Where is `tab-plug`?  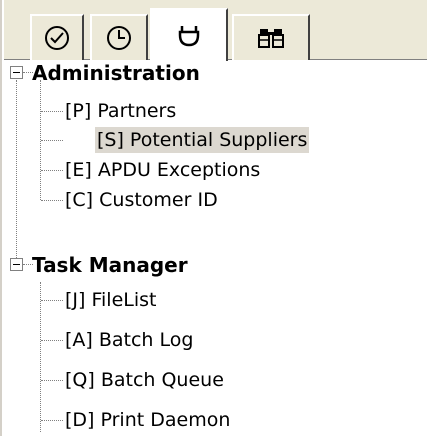
tab-plug is located at coordinates (189, 34).